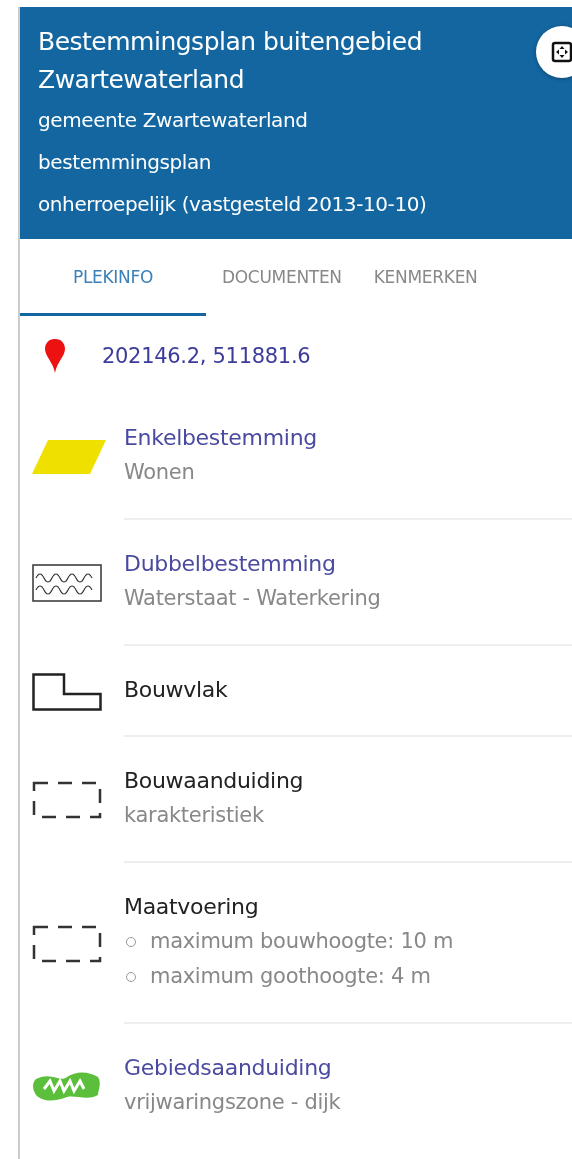 The height and width of the screenshot is (1159, 572). Describe the element at coordinates (561, 52) in the screenshot. I see `expand-icon` at that location.